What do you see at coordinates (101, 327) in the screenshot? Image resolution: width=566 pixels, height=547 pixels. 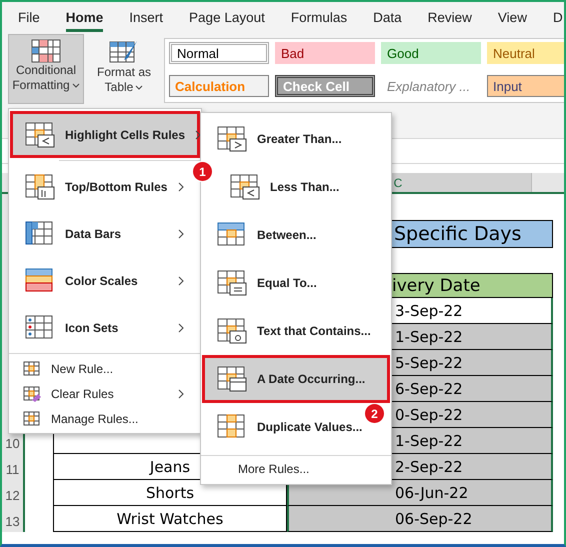 I see `menu-item: Icon Sets` at bounding box center [101, 327].